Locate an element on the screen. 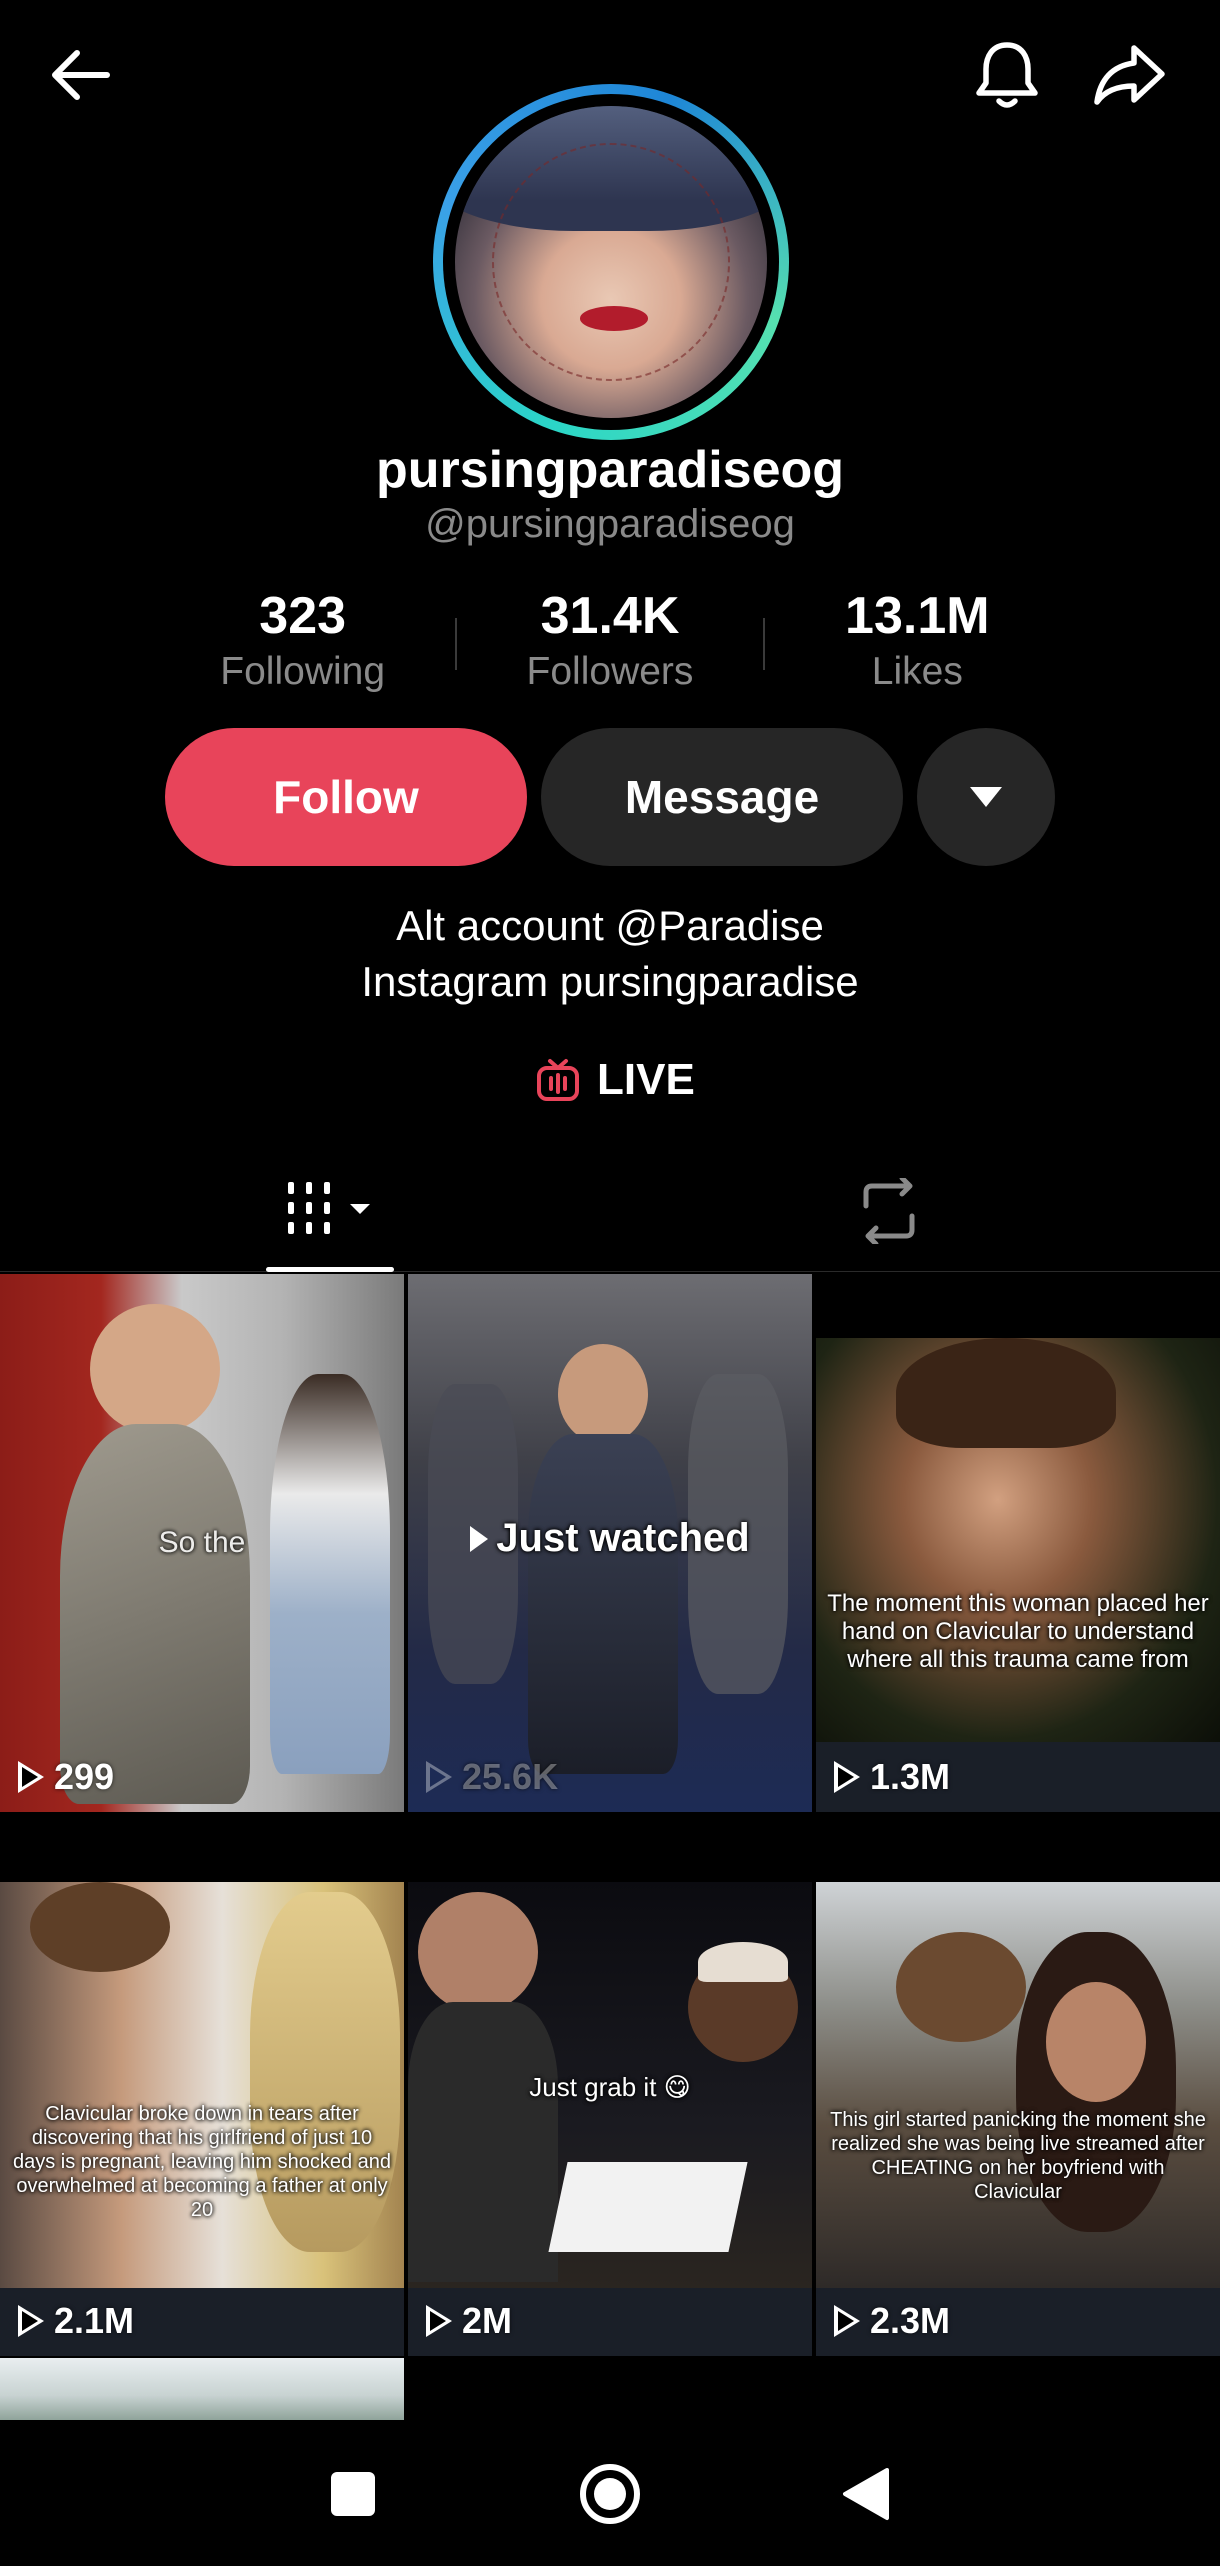 Image resolution: width=1220 pixels, height=2566 pixels. just-watched-play-icon is located at coordinates (479, 1538).